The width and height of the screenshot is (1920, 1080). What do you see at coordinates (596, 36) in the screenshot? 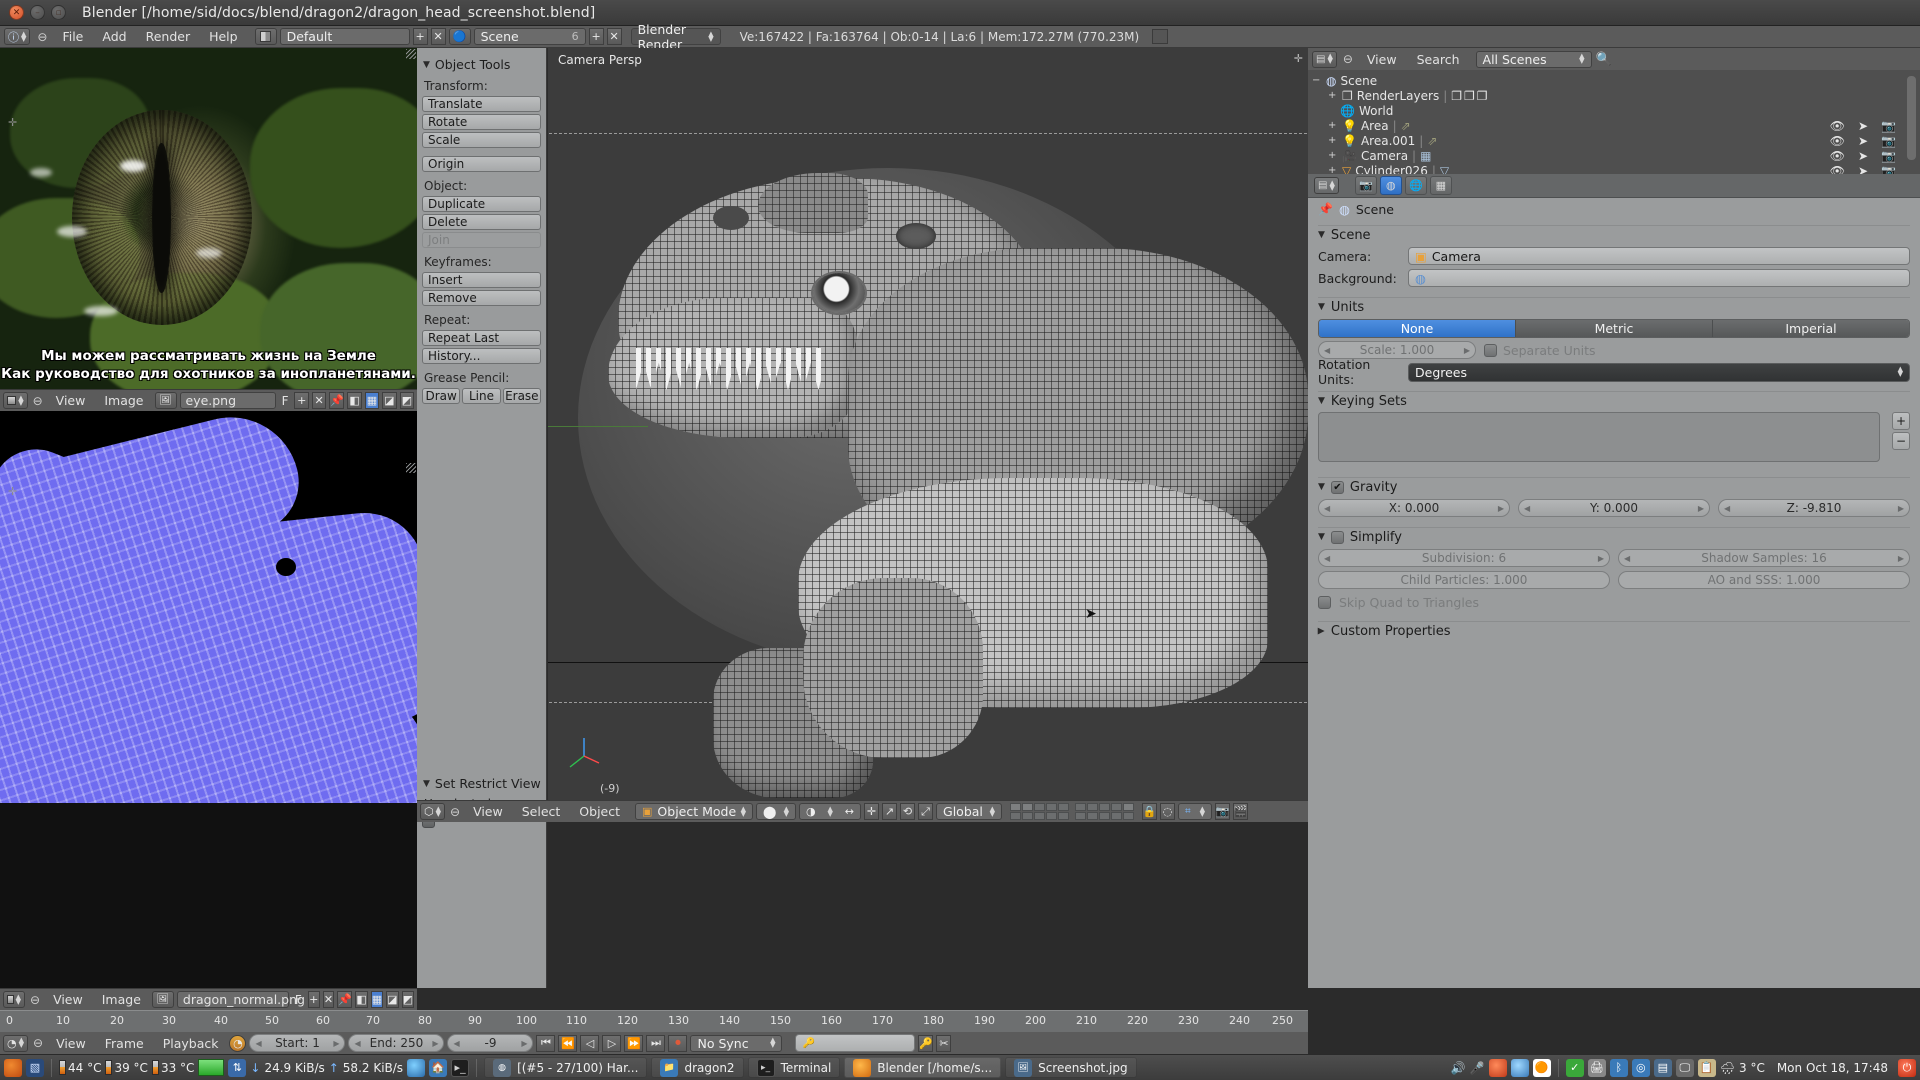
I see `add-scene-button: +` at bounding box center [596, 36].